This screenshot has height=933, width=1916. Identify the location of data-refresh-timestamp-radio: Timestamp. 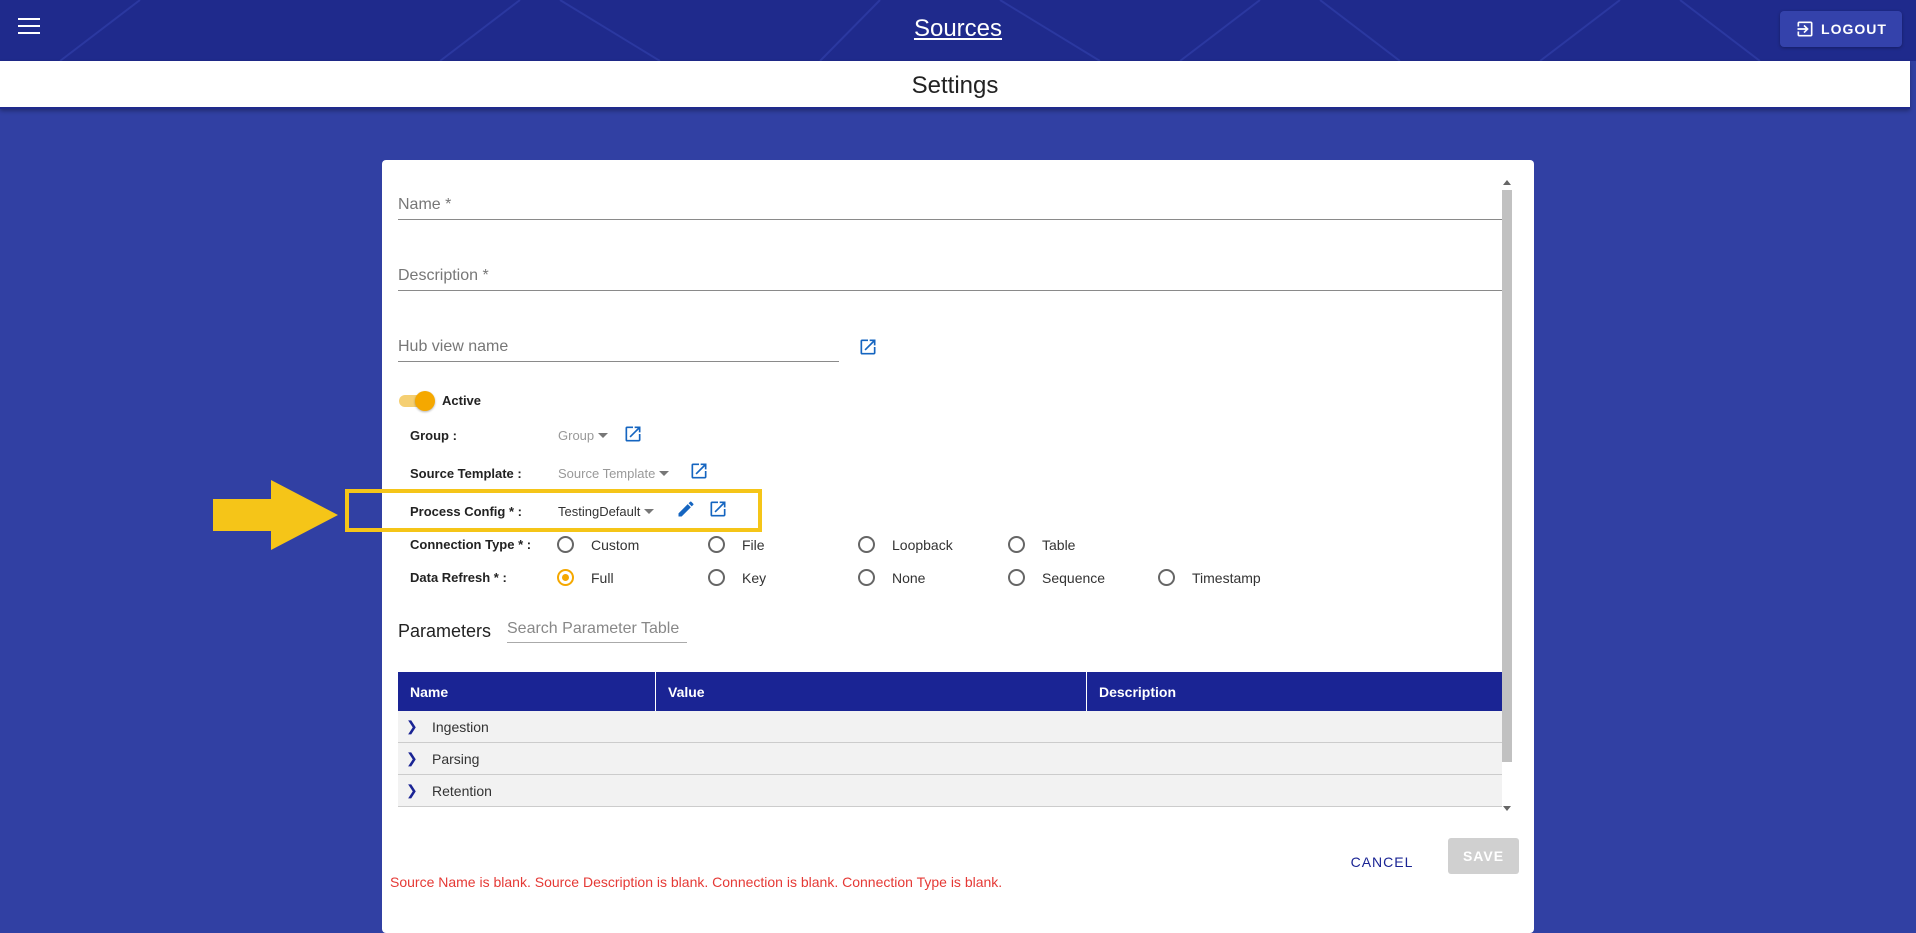
(1209, 577).